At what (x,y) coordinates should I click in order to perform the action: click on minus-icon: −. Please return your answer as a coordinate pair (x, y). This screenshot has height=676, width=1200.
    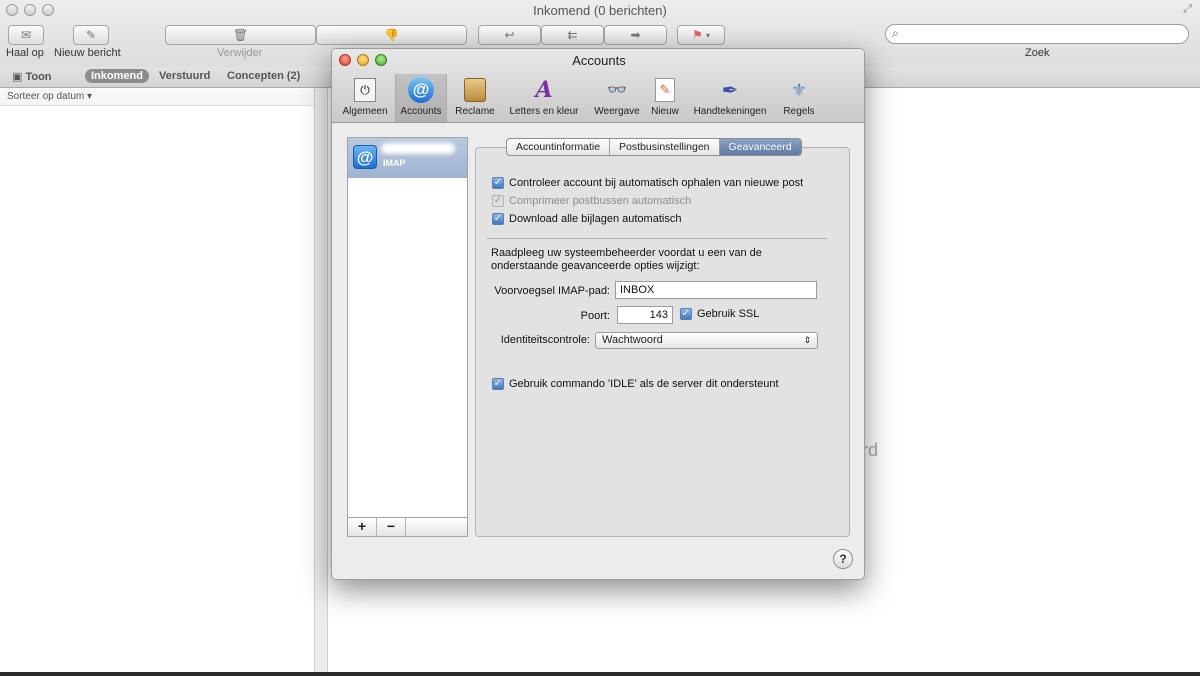
    Looking at the image, I should click on (391, 526).